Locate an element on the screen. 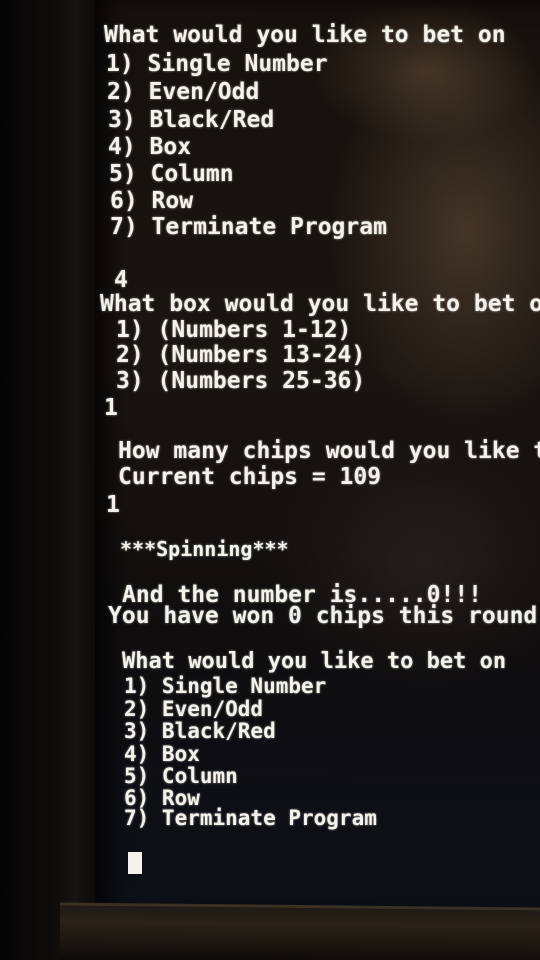 The image size is (540, 960). prompt-bet-type: What would you like to bet on is located at coordinates (305, 35).